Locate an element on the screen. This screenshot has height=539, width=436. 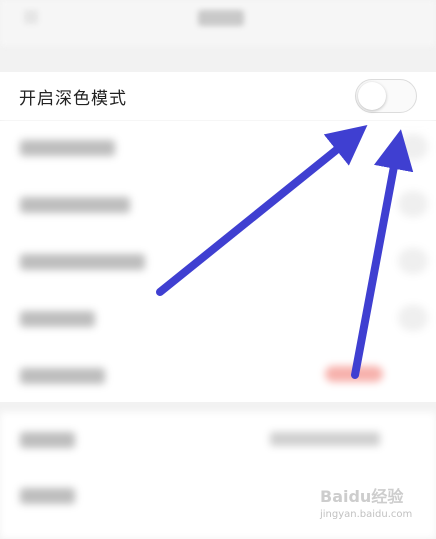
watermark: Baidu经验 jingyan.baidu.com is located at coordinates (370, 508).